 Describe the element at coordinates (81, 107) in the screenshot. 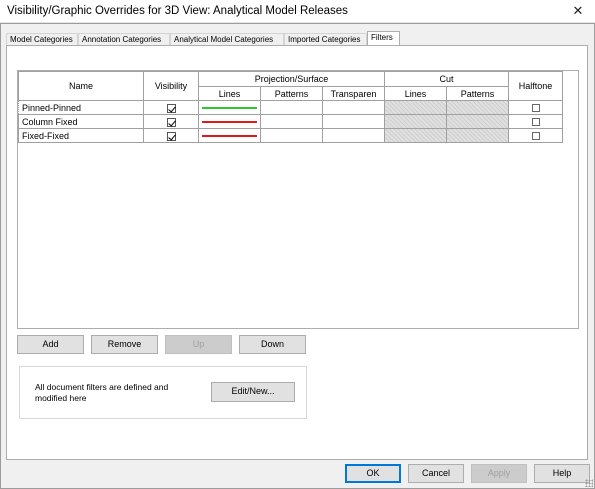

I see `filter-name-cell: Pinned-Pinned` at that location.